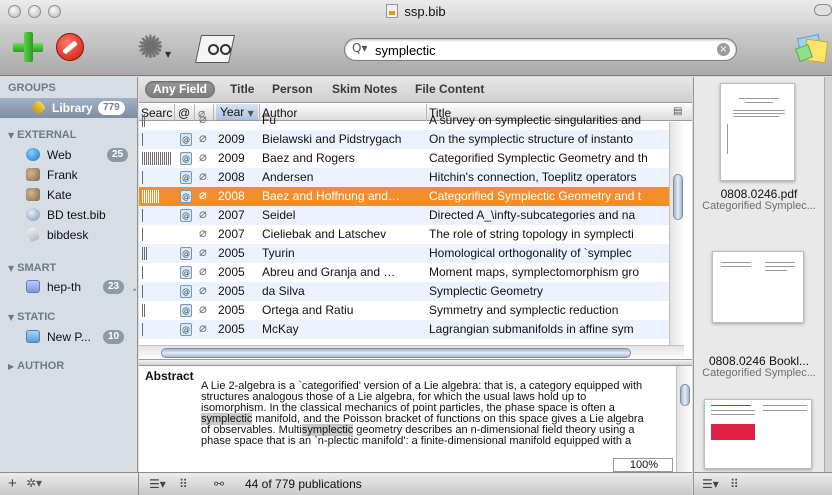 The image size is (832, 495). Describe the element at coordinates (292, 89) in the screenshot. I see `scope-person: Person` at that location.